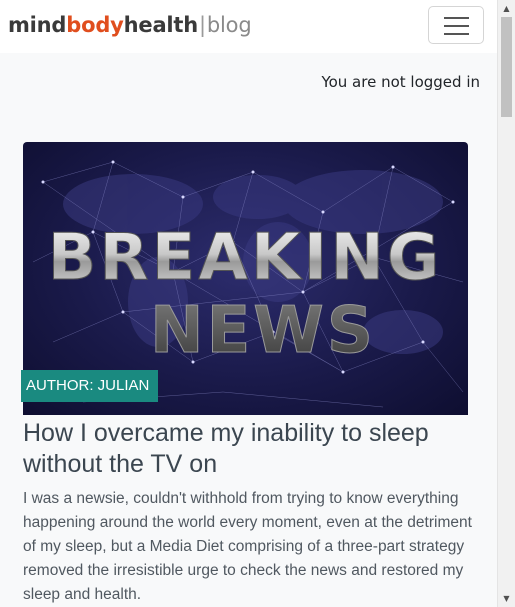  Describe the element at coordinates (245, 258) in the screenshot. I see `hero-headline-breaking: BREAKING` at that location.